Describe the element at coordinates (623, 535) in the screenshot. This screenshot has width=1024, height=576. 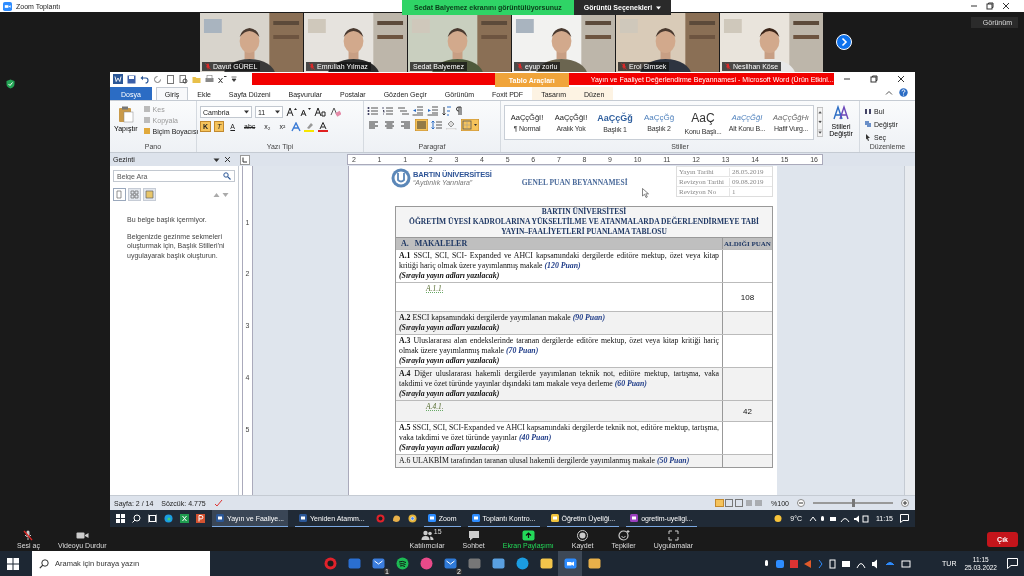
I see `reactions-icon` at that location.